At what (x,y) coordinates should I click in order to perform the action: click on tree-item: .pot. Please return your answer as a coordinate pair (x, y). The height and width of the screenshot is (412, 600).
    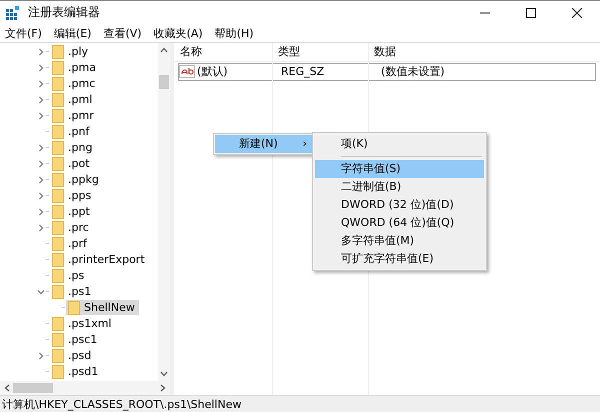
    Looking at the image, I should click on (72, 164).